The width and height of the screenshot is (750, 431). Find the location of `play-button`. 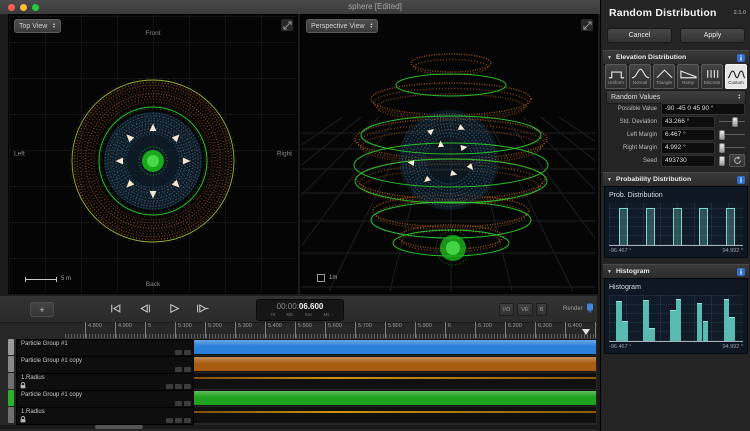

play-button is located at coordinates (173, 308).